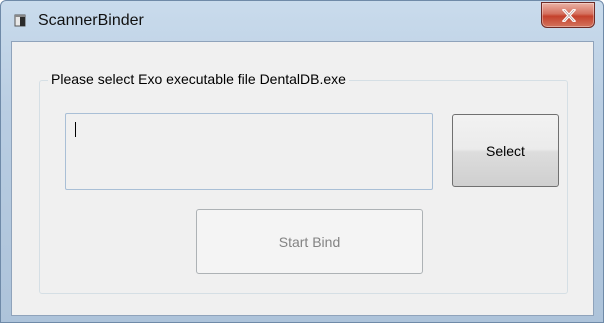 This screenshot has height=323, width=604. I want to click on select-button: Select, so click(505, 150).